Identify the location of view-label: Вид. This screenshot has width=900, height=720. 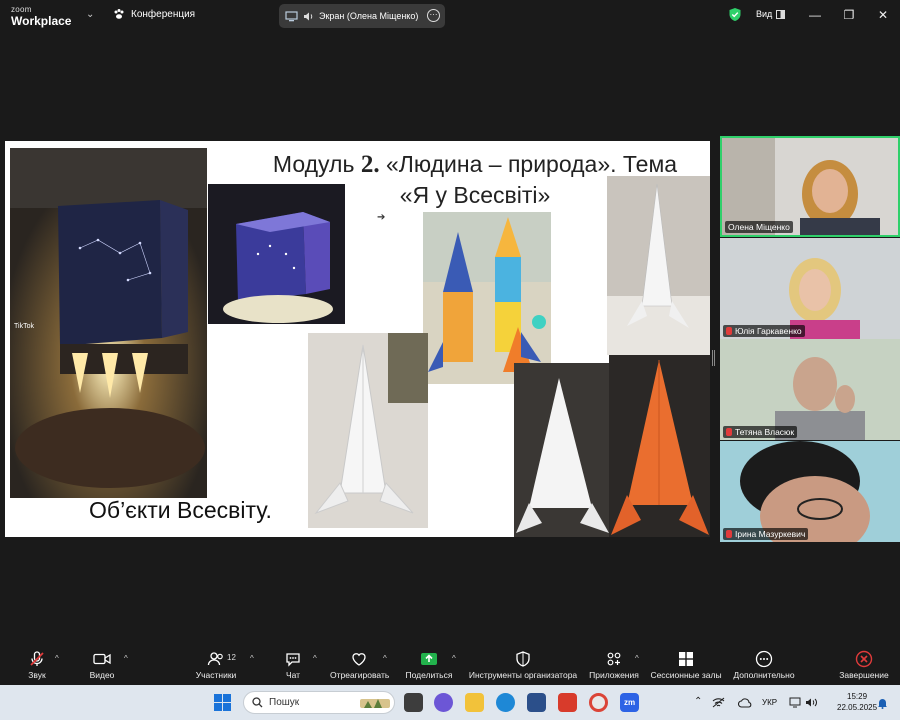
(764, 14).